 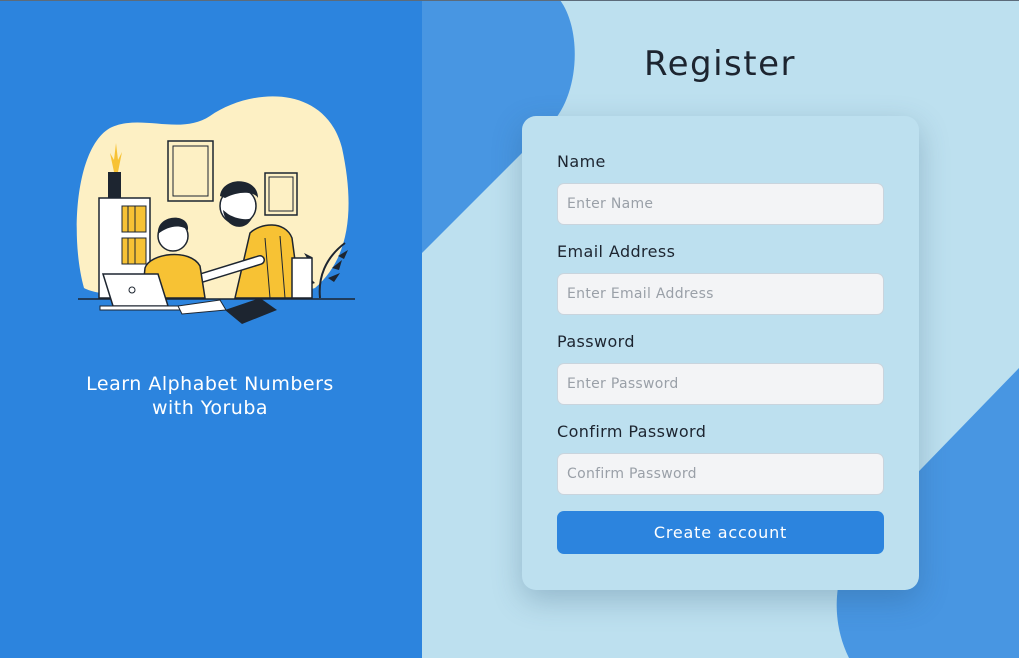 What do you see at coordinates (720, 204) in the screenshot?
I see `name-input` at bounding box center [720, 204].